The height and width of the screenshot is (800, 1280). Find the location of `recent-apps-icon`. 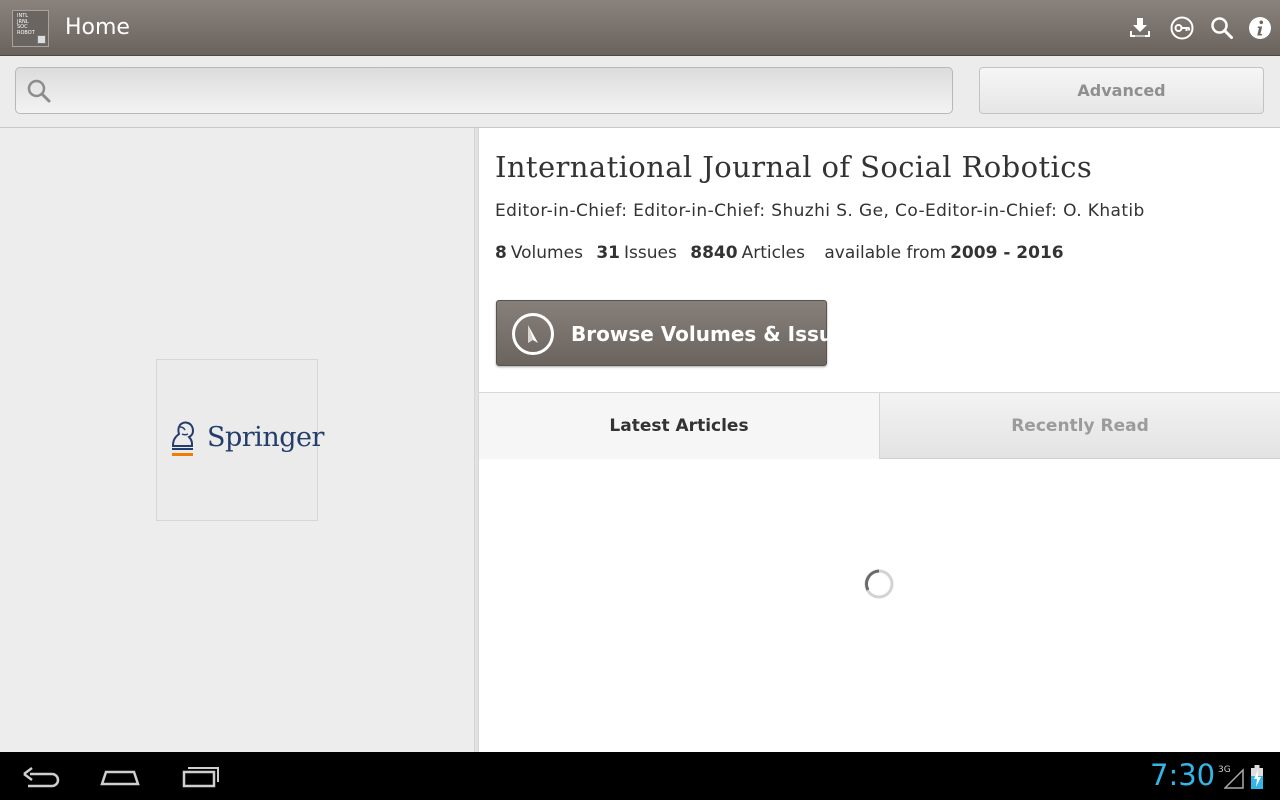

recent-apps-icon is located at coordinates (200, 776).